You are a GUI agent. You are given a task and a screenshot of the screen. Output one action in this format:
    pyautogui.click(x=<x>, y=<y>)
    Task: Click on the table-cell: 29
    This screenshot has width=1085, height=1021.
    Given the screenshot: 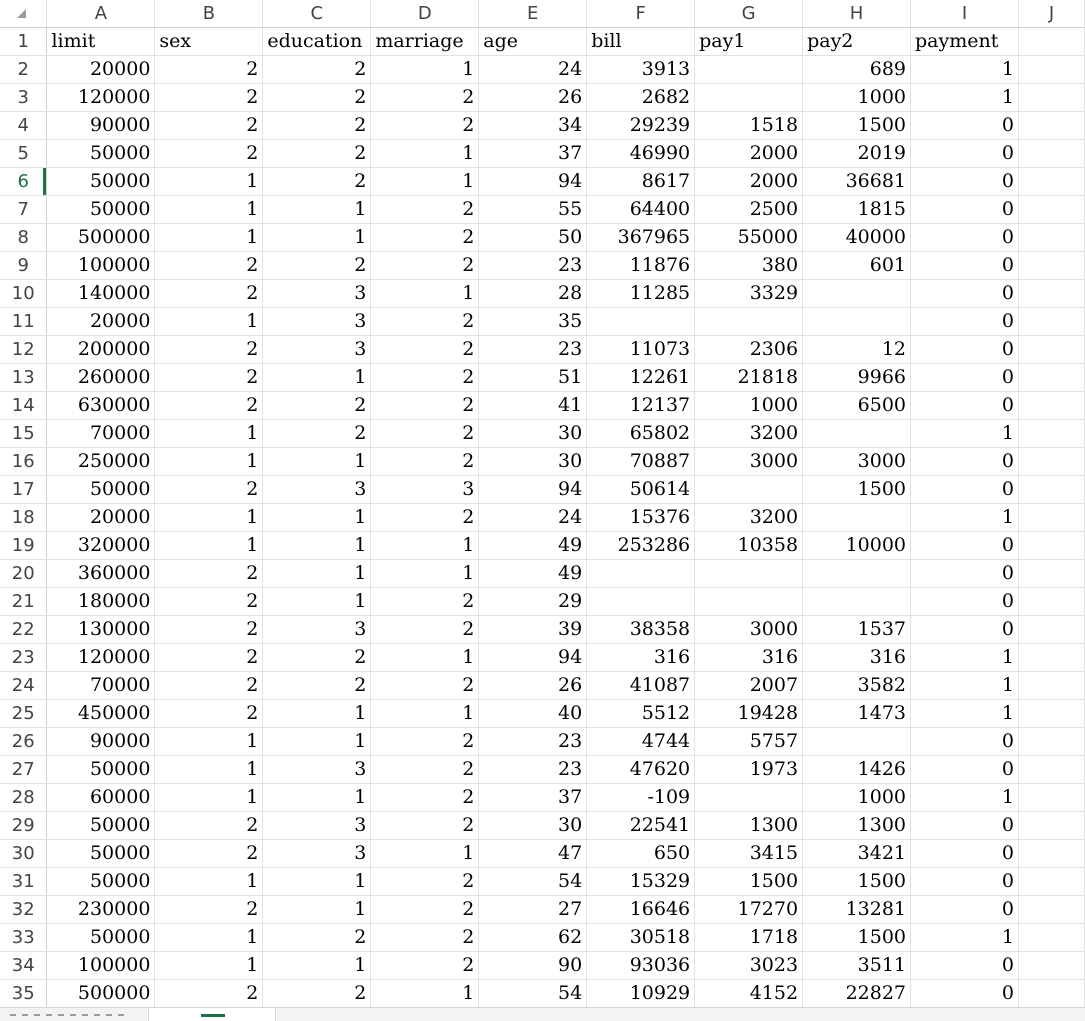 What is the action you would take?
    pyautogui.click(x=533, y=601)
    